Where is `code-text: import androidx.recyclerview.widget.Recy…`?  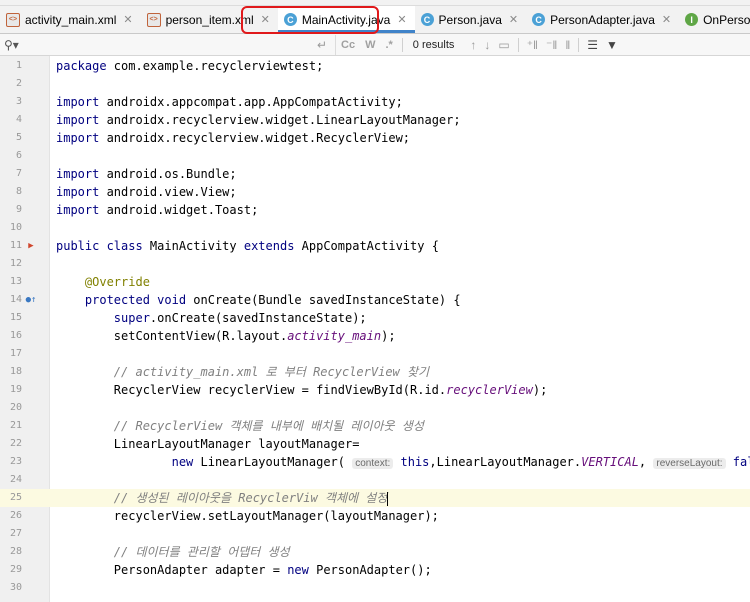
code-text: import androidx.recyclerview.widget.Recy… is located at coordinates (233, 138).